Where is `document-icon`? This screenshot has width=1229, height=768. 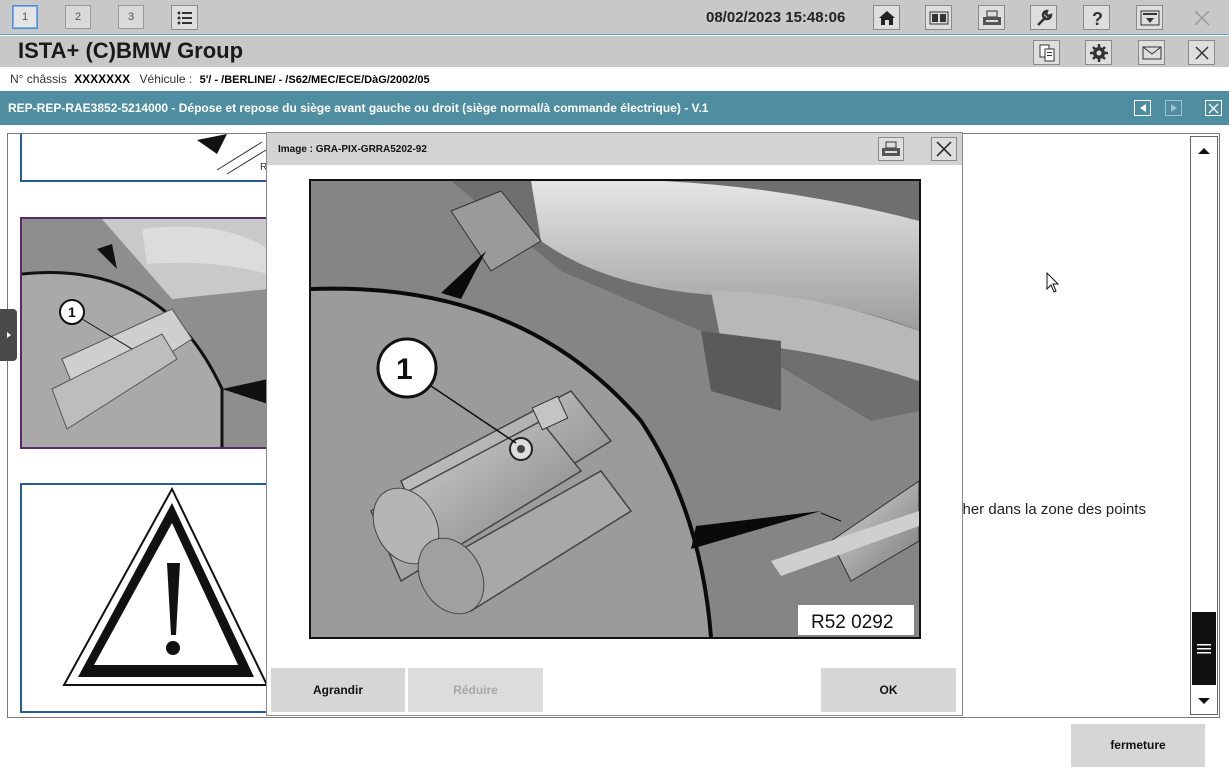
document-icon is located at coordinates (1046, 52).